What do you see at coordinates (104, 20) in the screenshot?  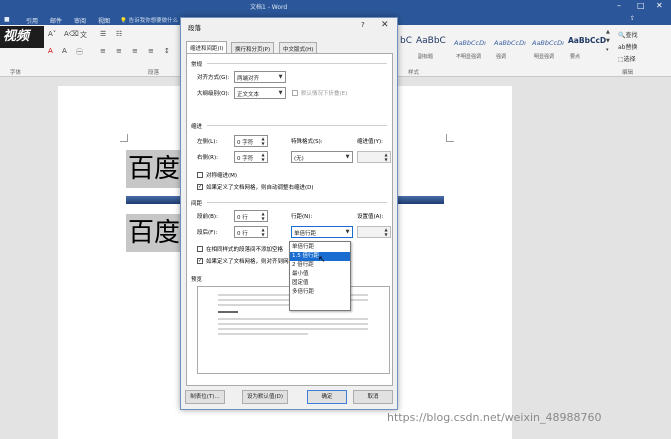 I see `tab-view: 视图` at bounding box center [104, 20].